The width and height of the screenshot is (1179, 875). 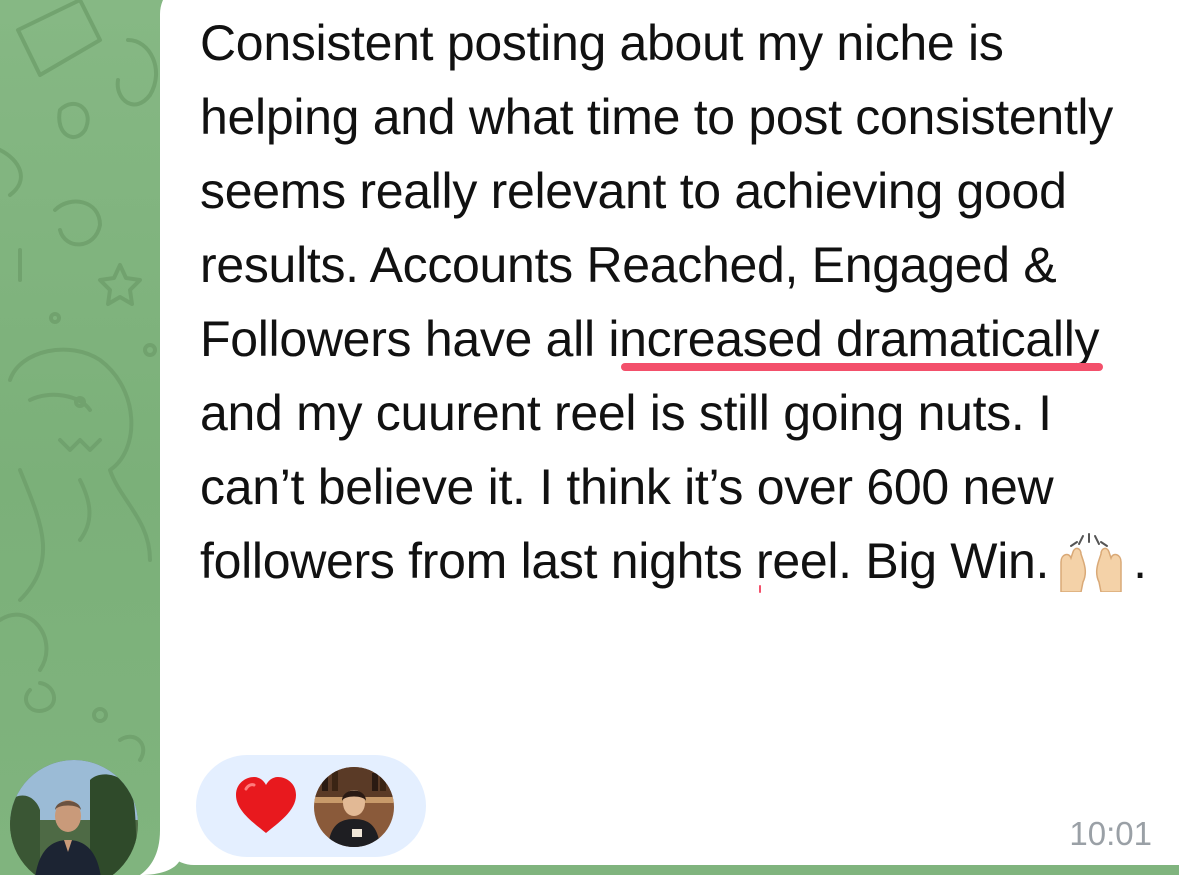 What do you see at coordinates (311, 806) in the screenshot?
I see `reaction-pill` at bounding box center [311, 806].